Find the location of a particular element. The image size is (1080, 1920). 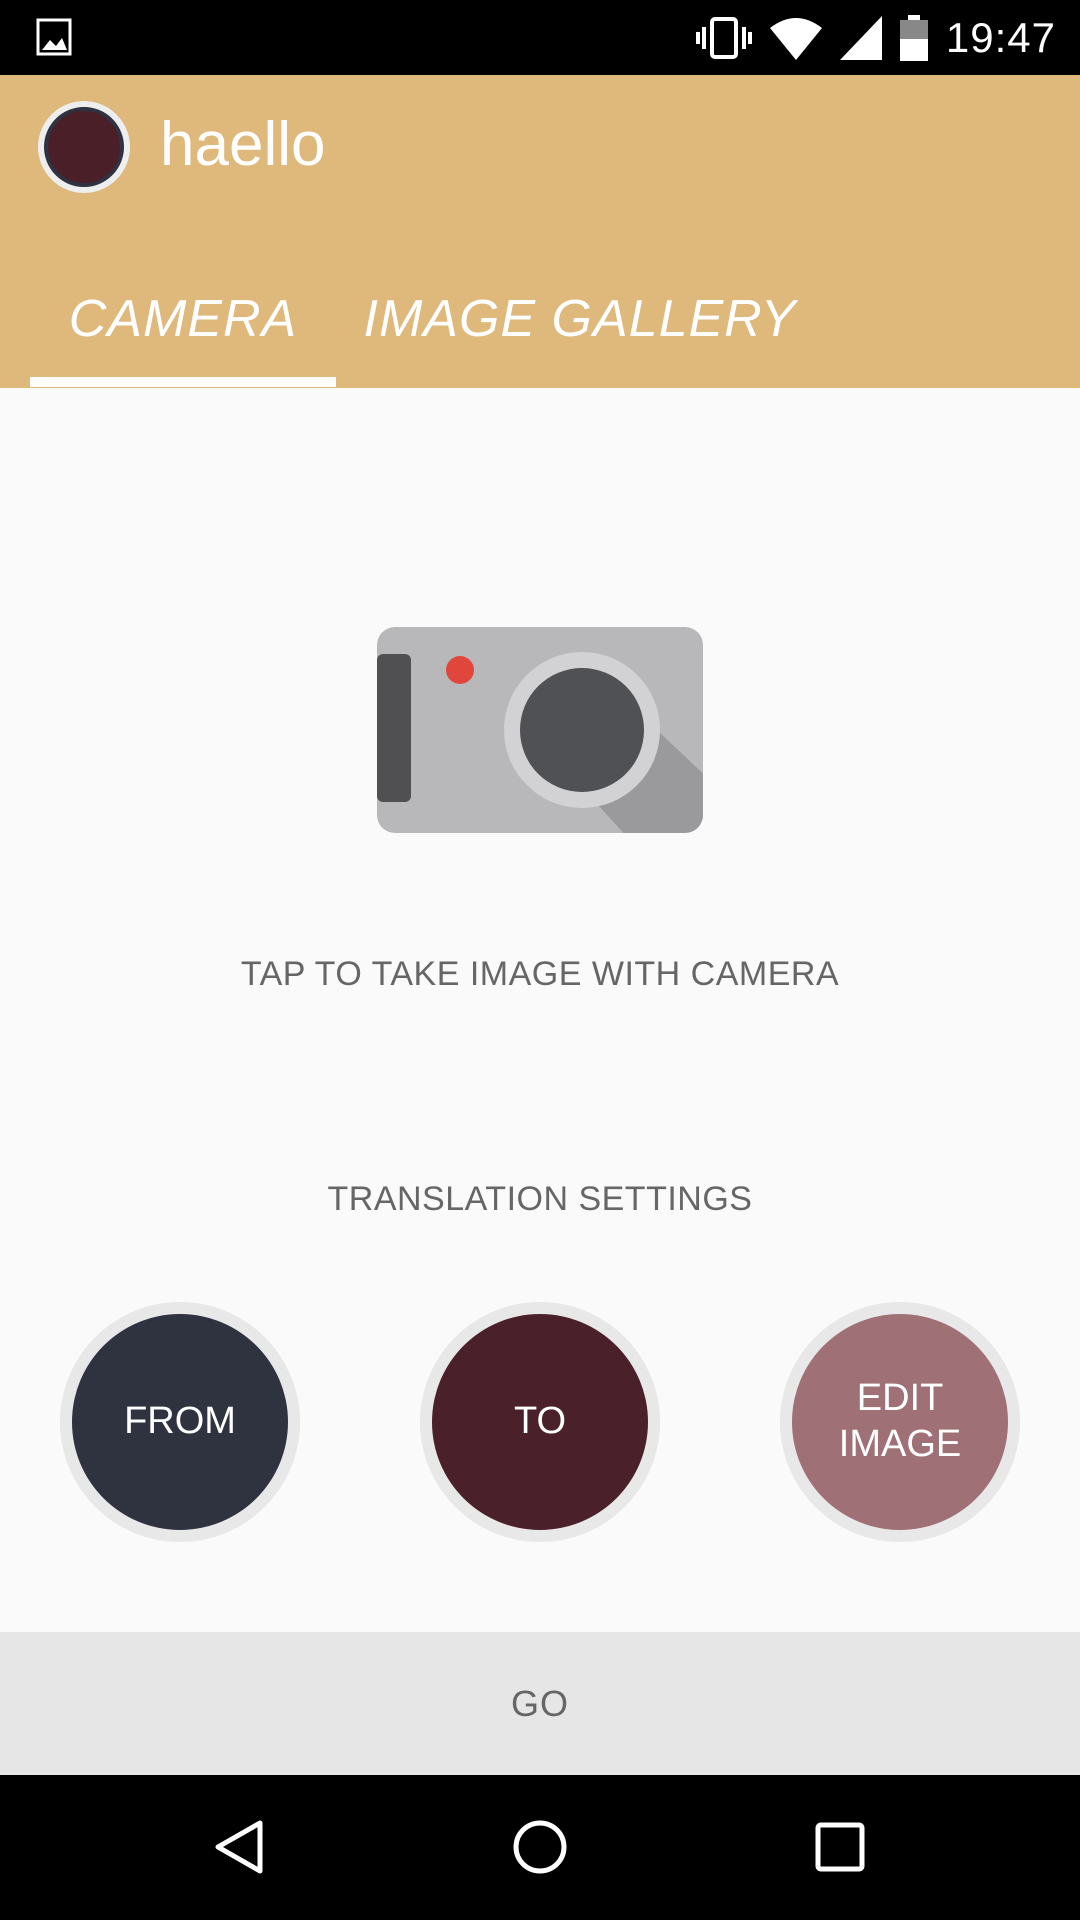

back-icon is located at coordinates (239, 1847).